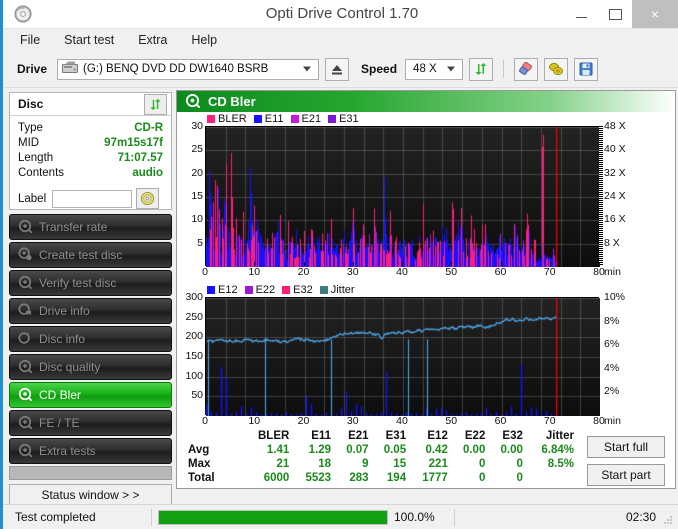 The image size is (678, 529). What do you see at coordinates (90, 494) in the screenshot?
I see `status-window-button: Status window > >` at bounding box center [90, 494].